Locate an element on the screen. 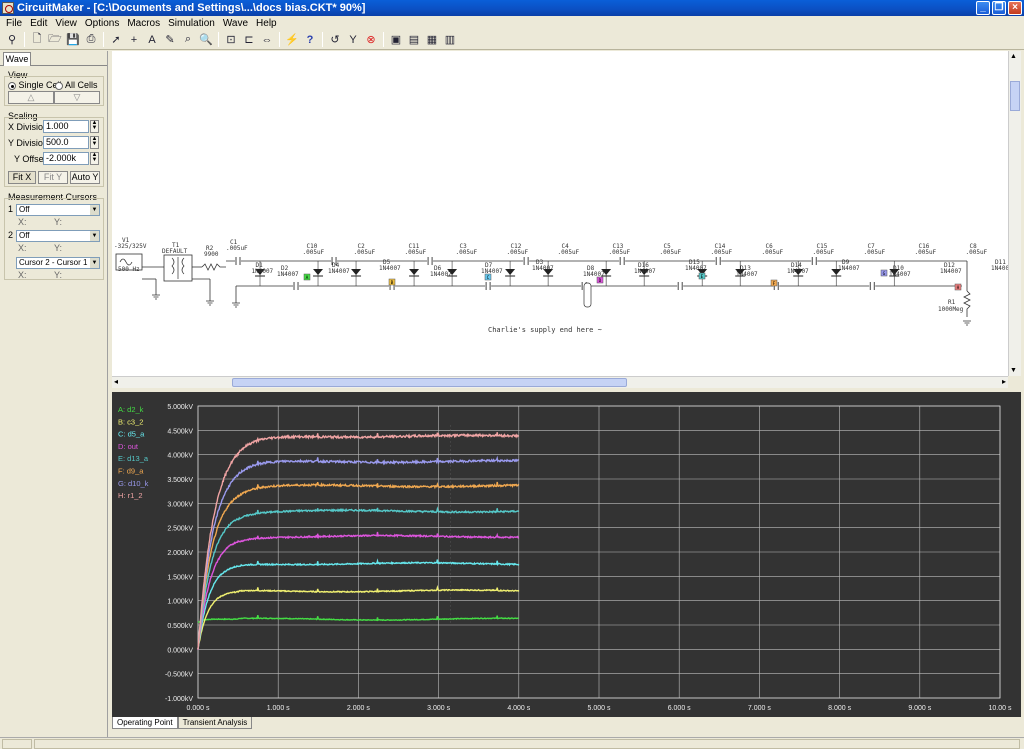  close-button: × is located at coordinates (1015, 8).